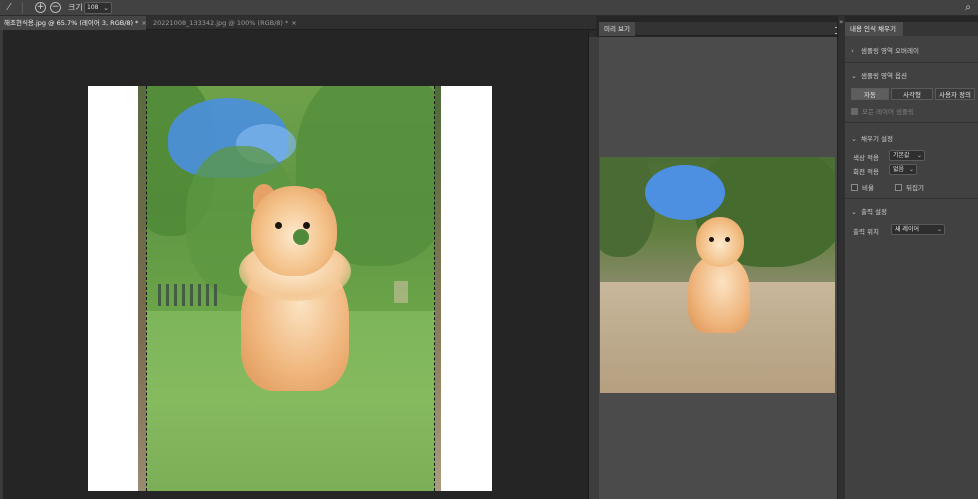 This screenshot has height=499, width=978. Describe the element at coordinates (93, 7) in the screenshot. I see `brush-size-value: 108` at that location.